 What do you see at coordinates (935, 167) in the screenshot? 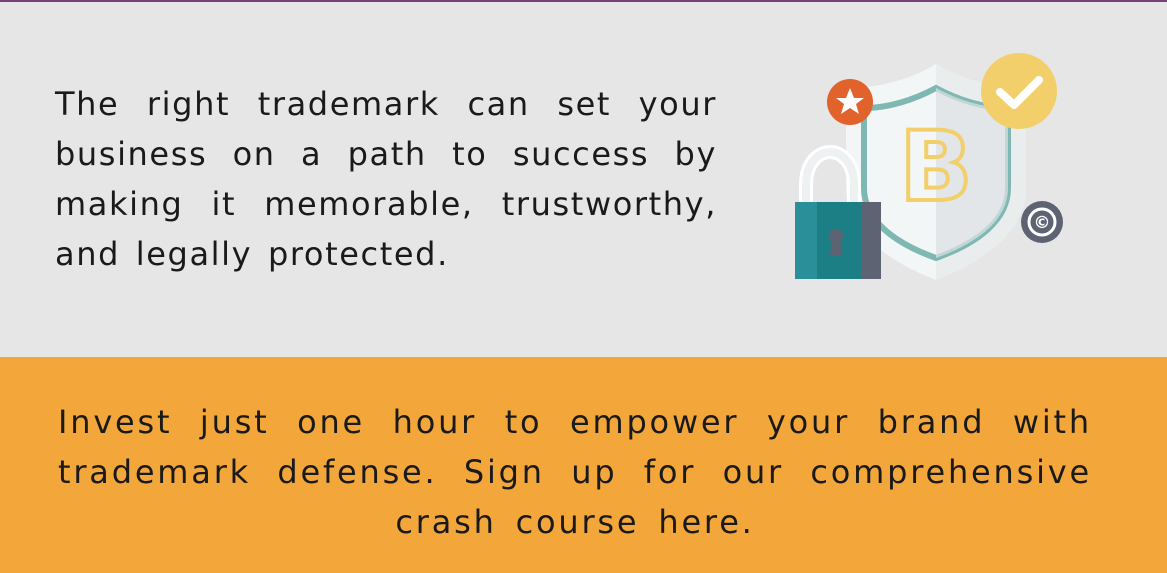
I see `shield-letter: B` at bounding box center [935, 167].